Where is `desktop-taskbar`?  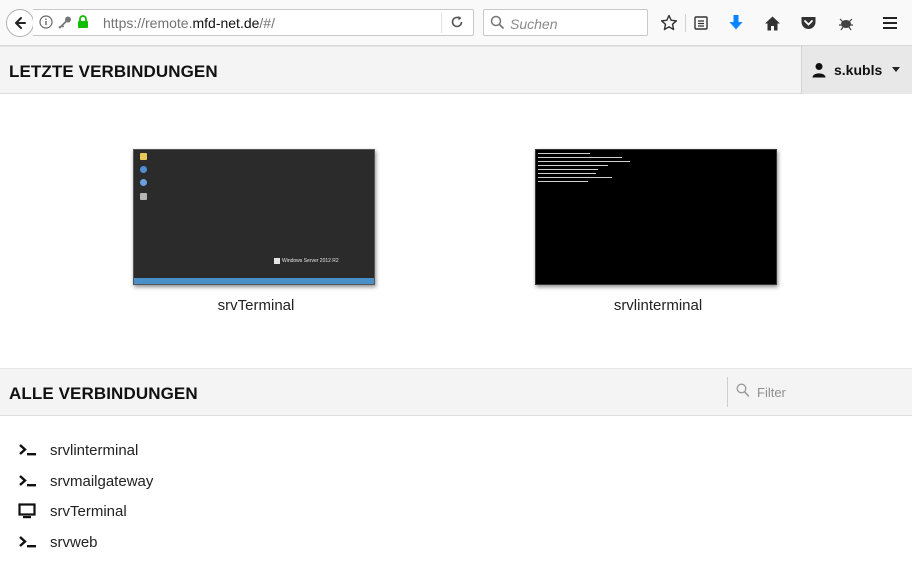 desktop-taskbar is located at coordinates (254, 281).